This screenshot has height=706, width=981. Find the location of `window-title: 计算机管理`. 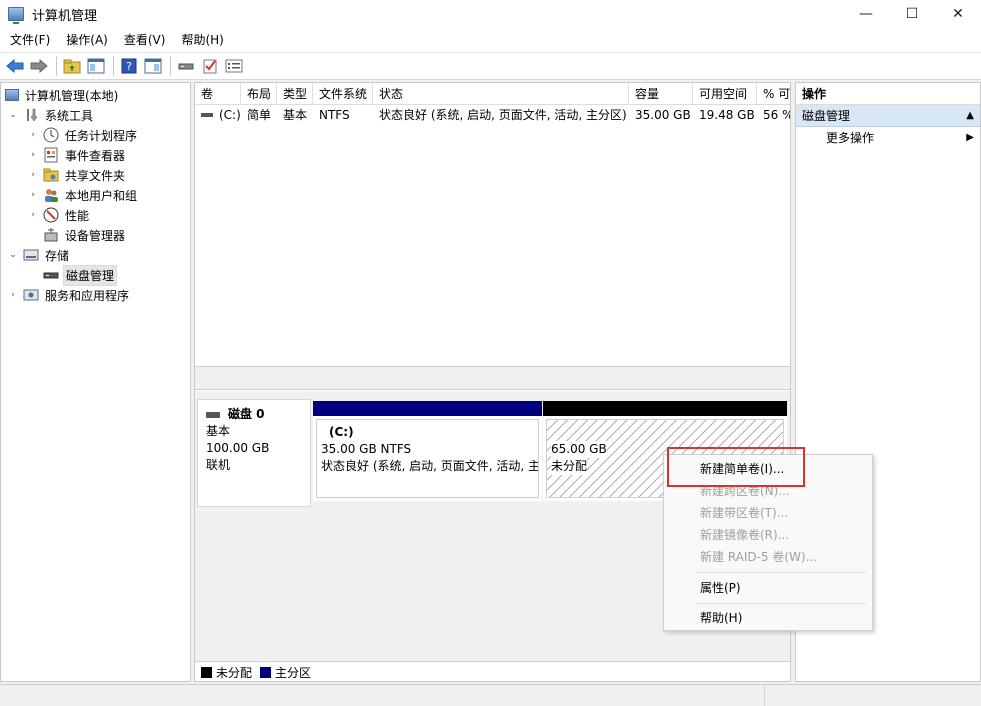

window-title: 计算机管理 is located at coordinates (65, 16).